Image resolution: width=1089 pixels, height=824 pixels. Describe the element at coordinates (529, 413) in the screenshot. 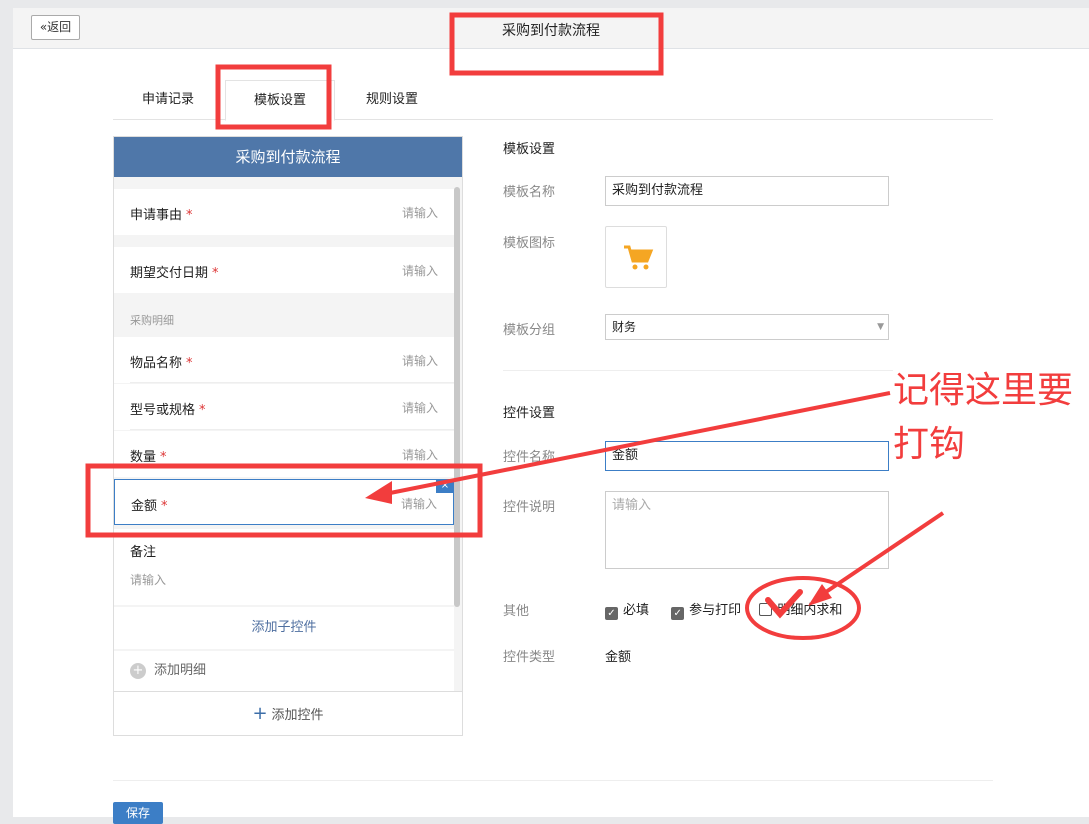

I see `control-settings-heading: 控件设置` at that location.